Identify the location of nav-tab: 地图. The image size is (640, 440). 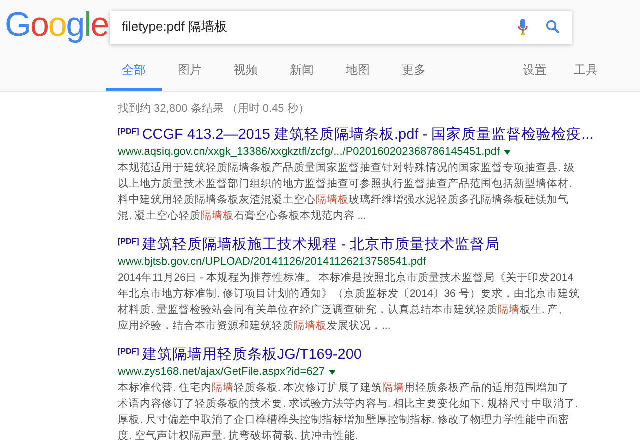
(358, 76).